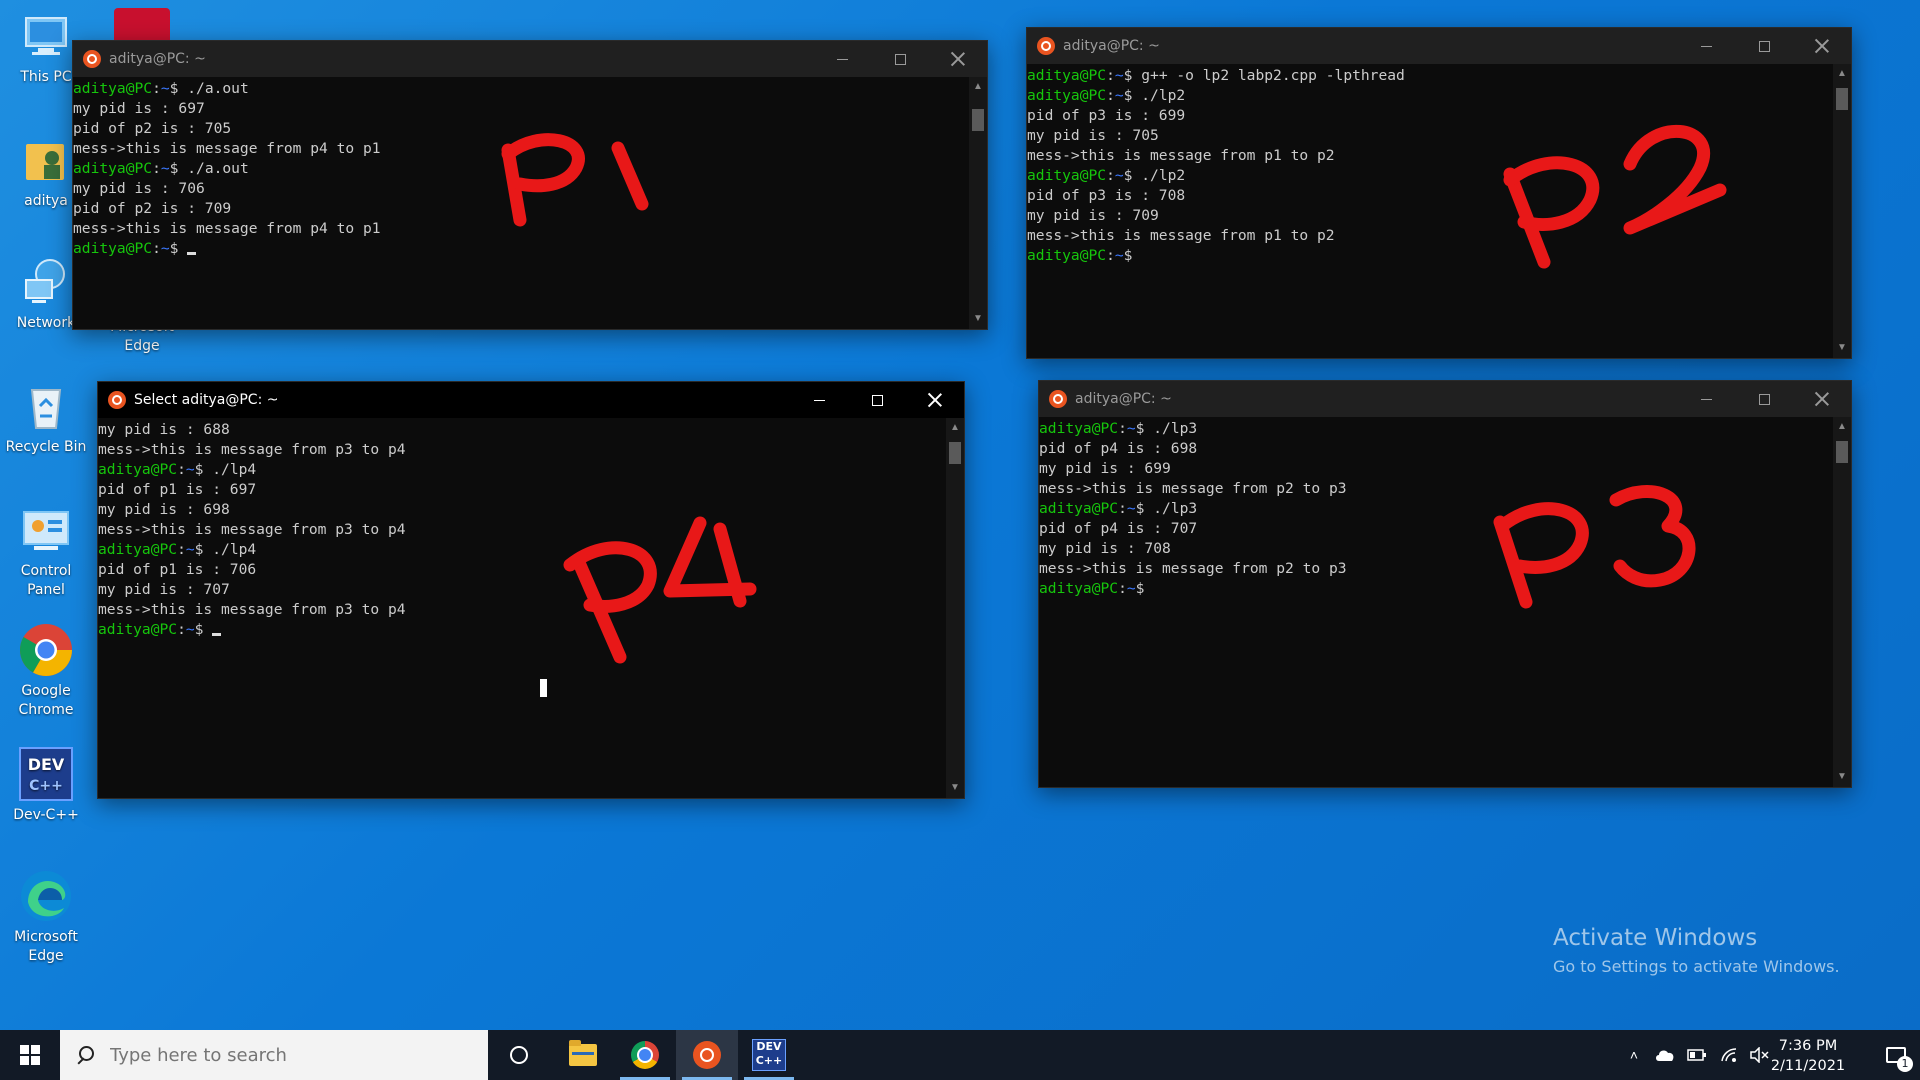 This screenshot has height=1080, width=1920. What do you see at coordinates (519, 1055) in the screenshot?
I see `cortana-button` at bounding box center [519, 1055].